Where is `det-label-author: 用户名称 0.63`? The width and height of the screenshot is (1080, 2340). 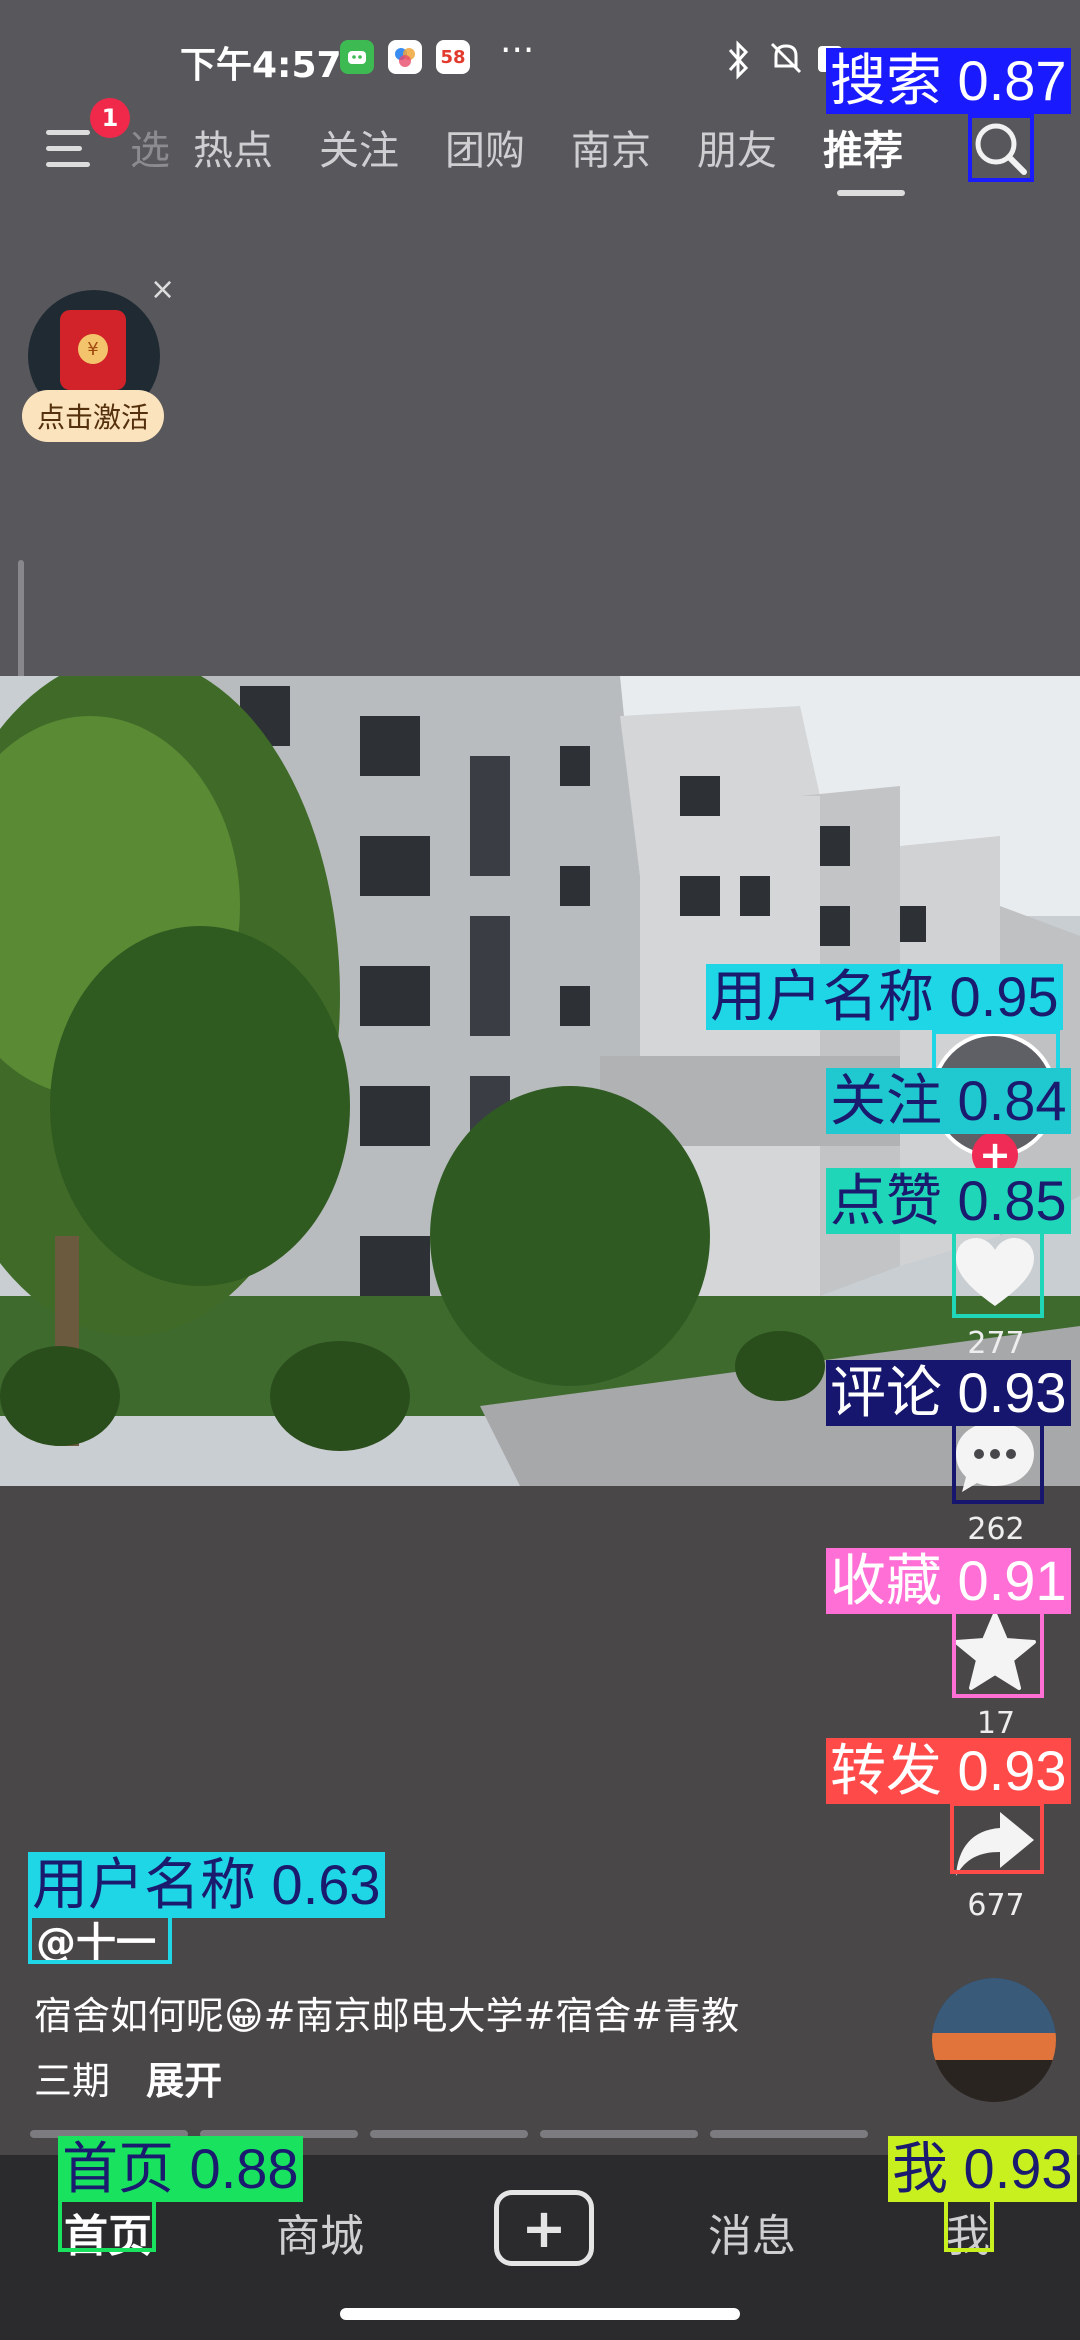
det-label-author: 用户名称 0.63 is located at coordinates (206, 1885).